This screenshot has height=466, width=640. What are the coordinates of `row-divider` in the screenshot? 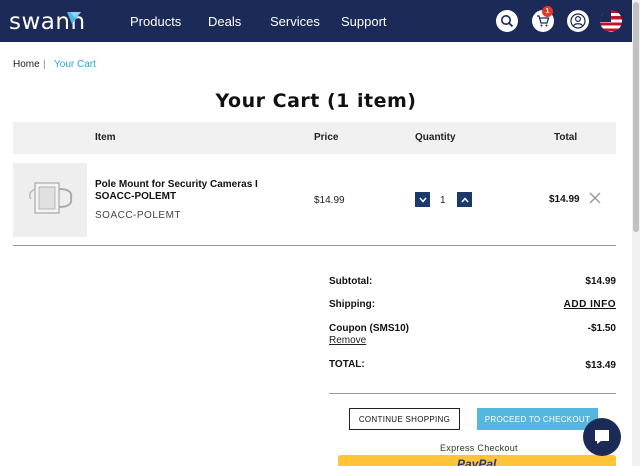 It's located at (314, 245).